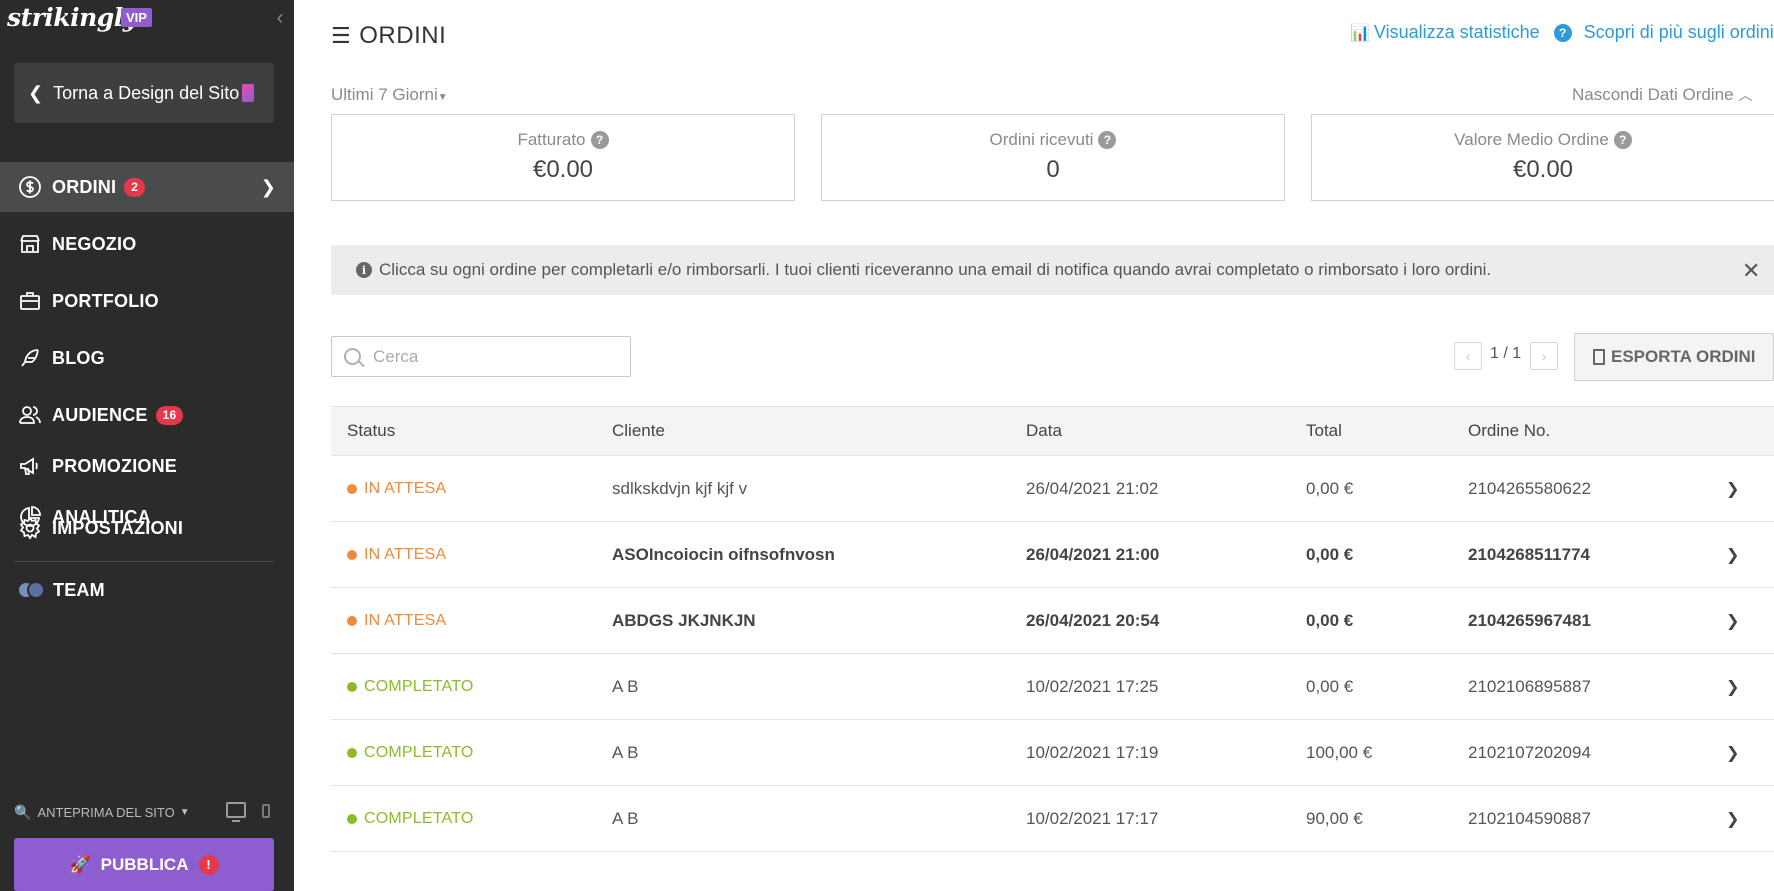 This screenshot has height=891, width=1774. I want to click on users-icon, so click(30, 415).